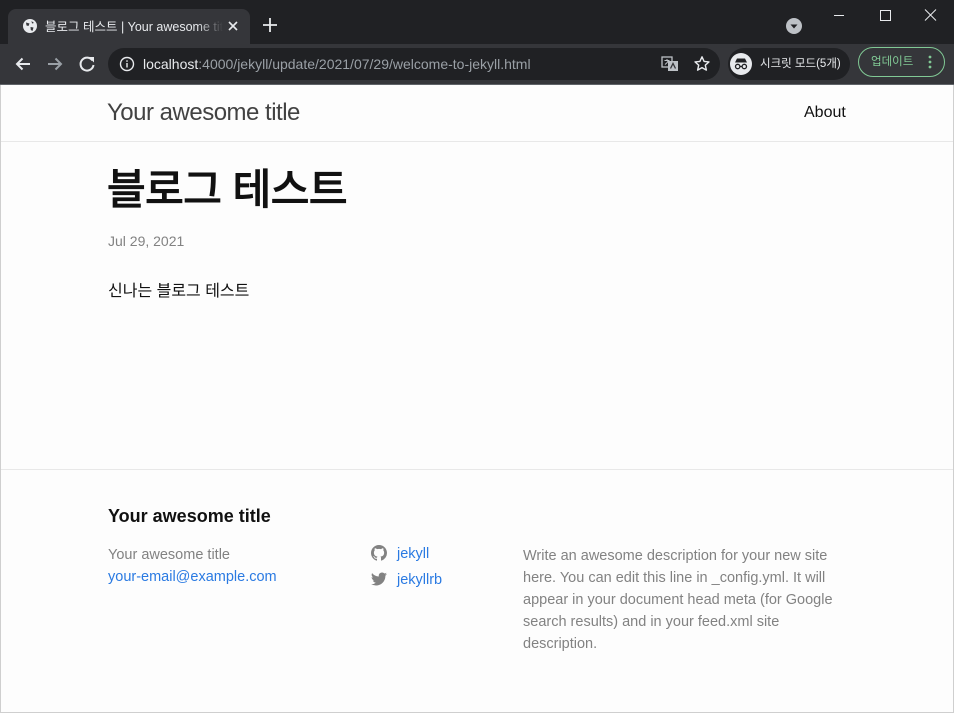 The height and width of the screenshot is (713, 954). What do you see at coordinates (477, 113) in the screenshot?
I see `site-header: Your awesome title About` at bounding box center [477, 113].